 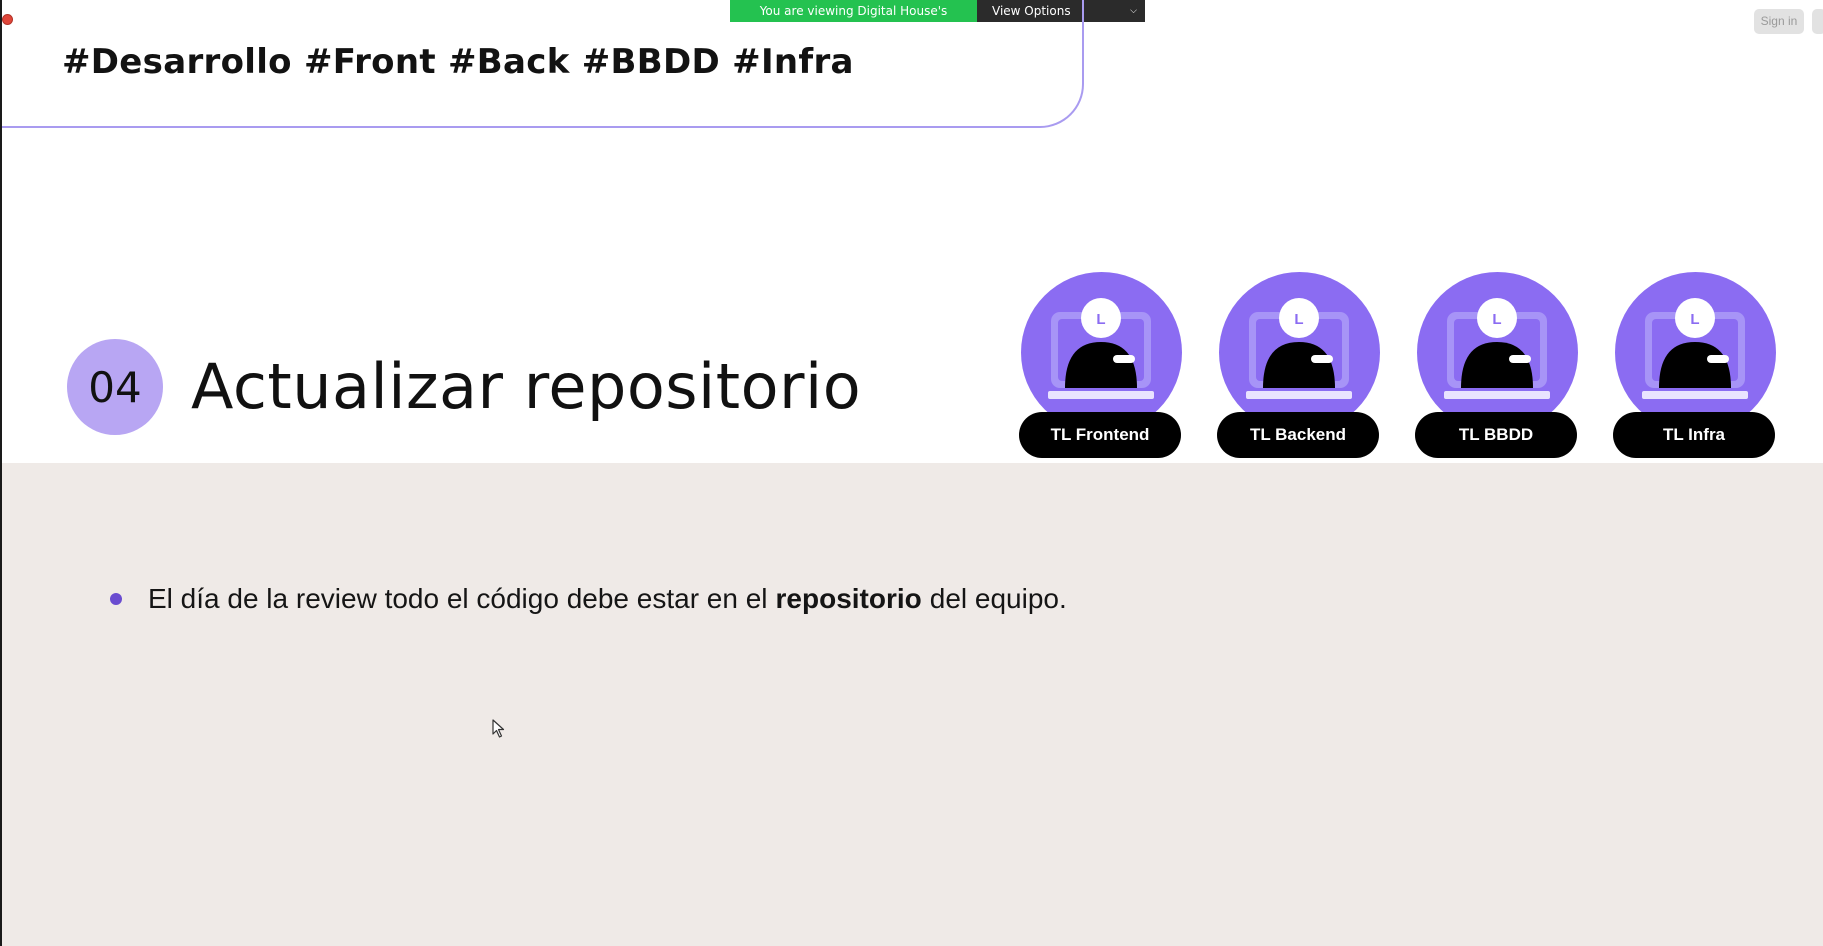 I want to click on lead-card-bbdd: L TL BBDD, so click(x=1497, y=365).